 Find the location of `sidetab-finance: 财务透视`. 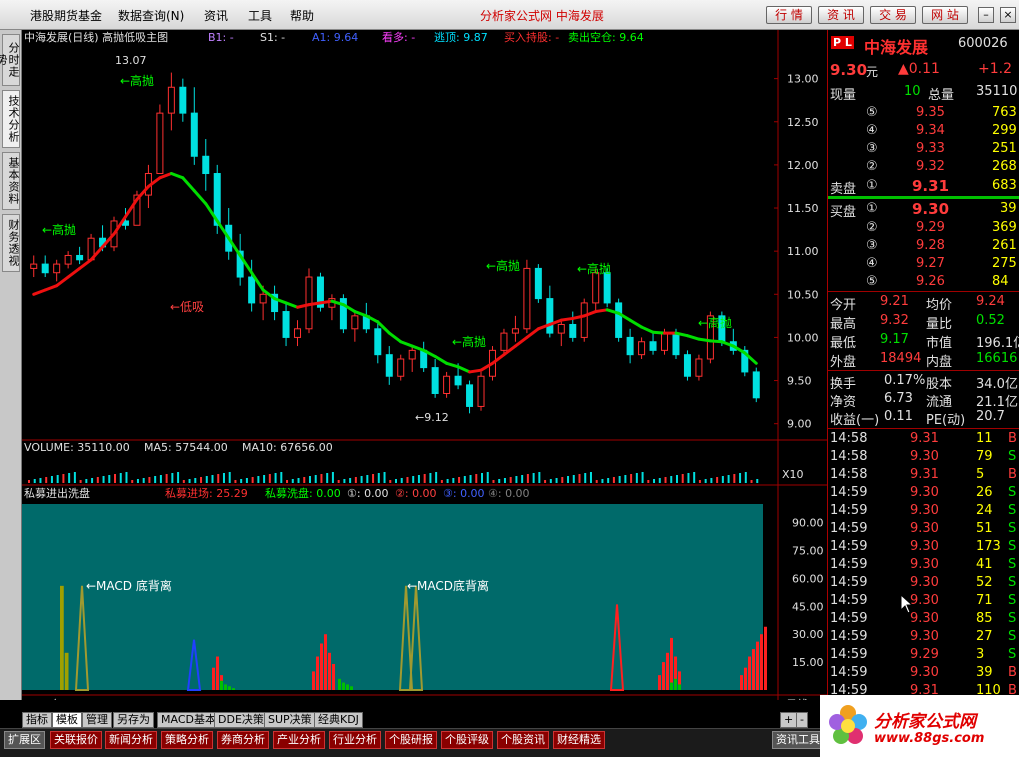

sidetab-finance: 财务透视 is located at coordinates (11, 243).